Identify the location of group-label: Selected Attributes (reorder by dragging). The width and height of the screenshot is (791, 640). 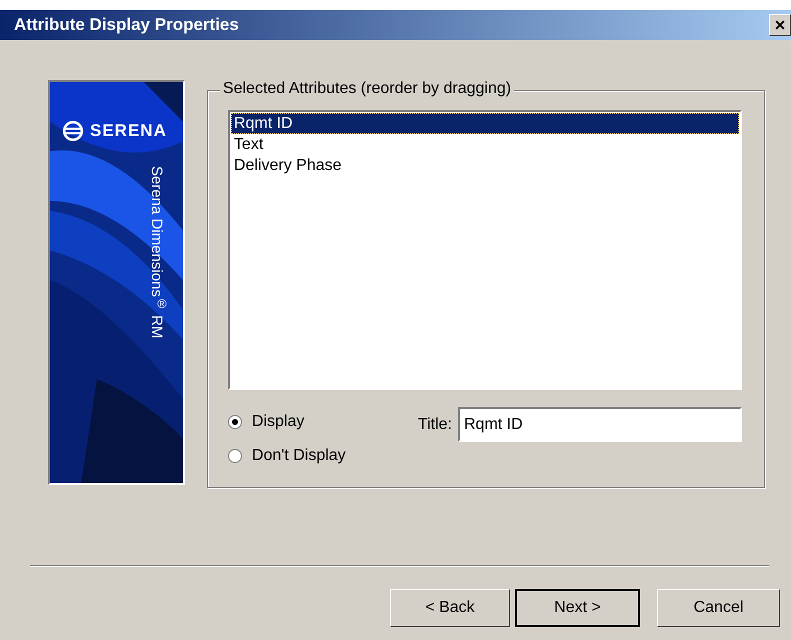
(367, 89).